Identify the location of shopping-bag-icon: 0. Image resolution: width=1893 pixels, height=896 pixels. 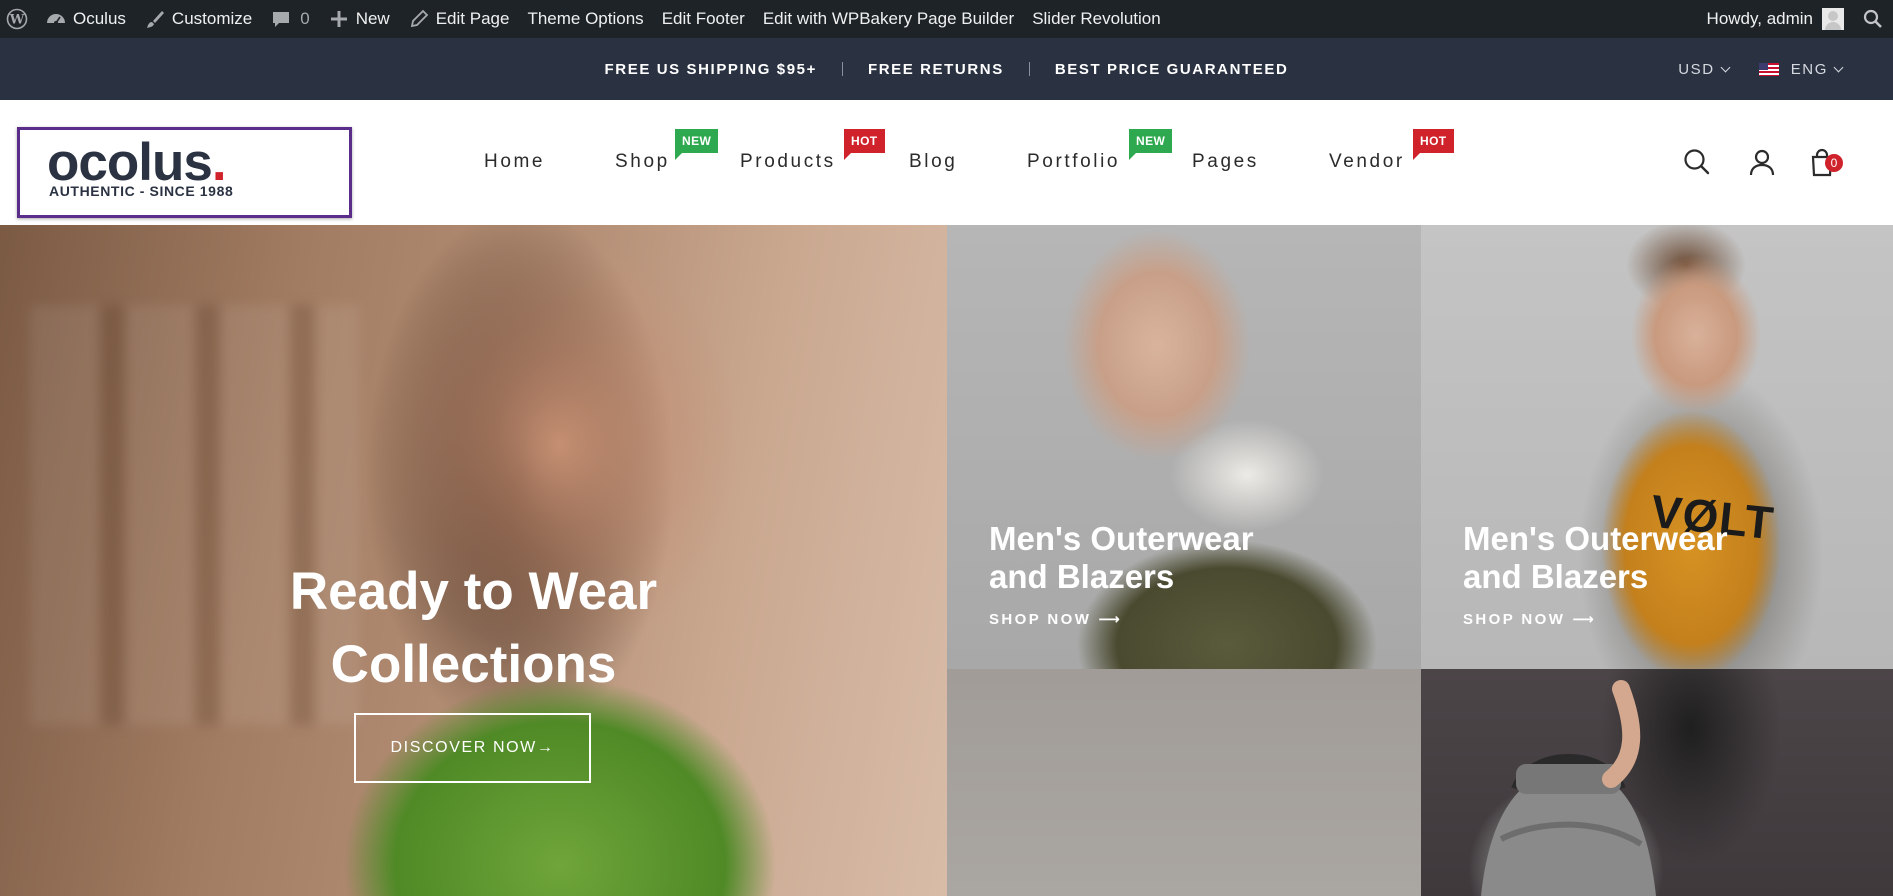
(1825, 162).